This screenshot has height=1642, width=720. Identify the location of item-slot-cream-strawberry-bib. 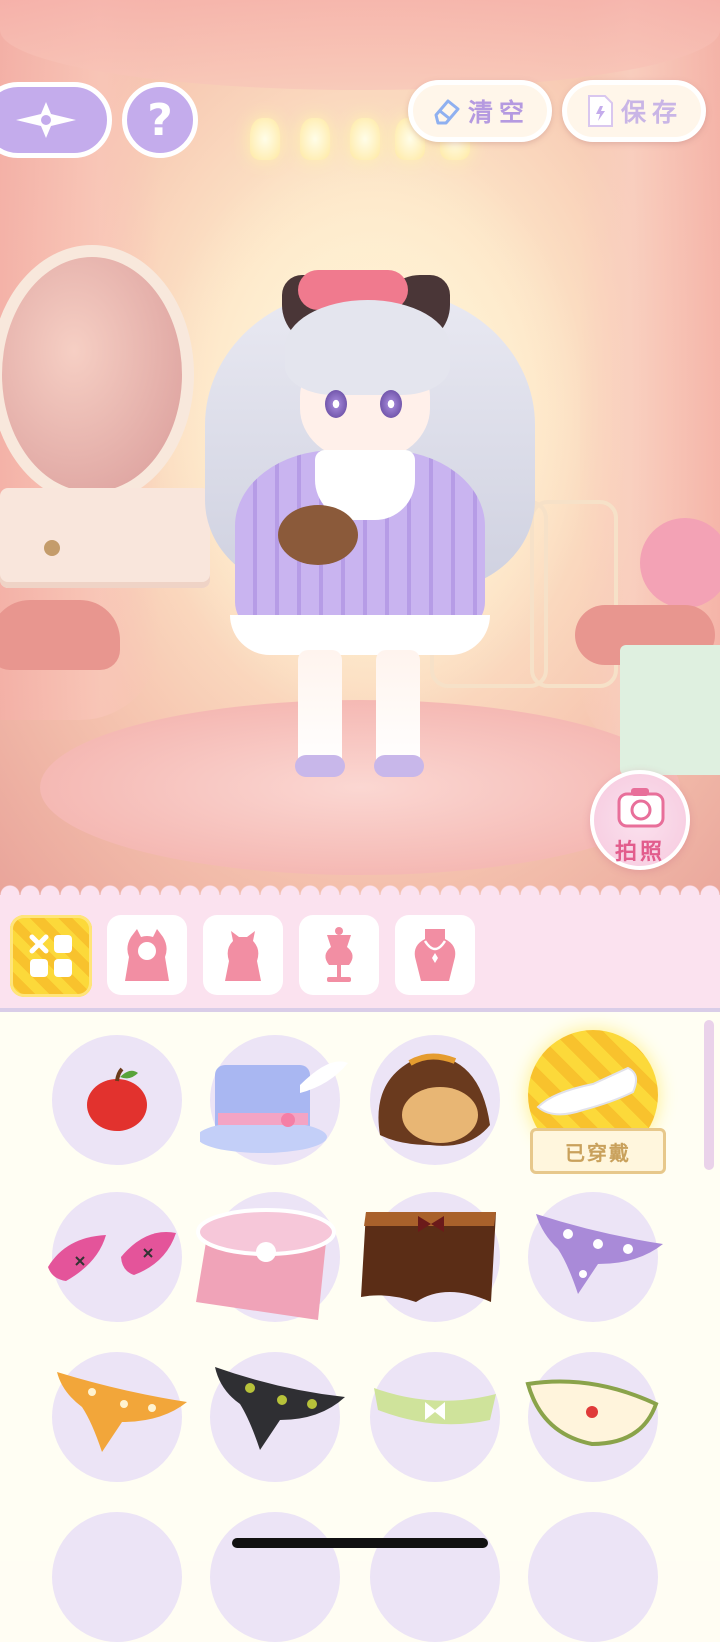
(592, 1417).